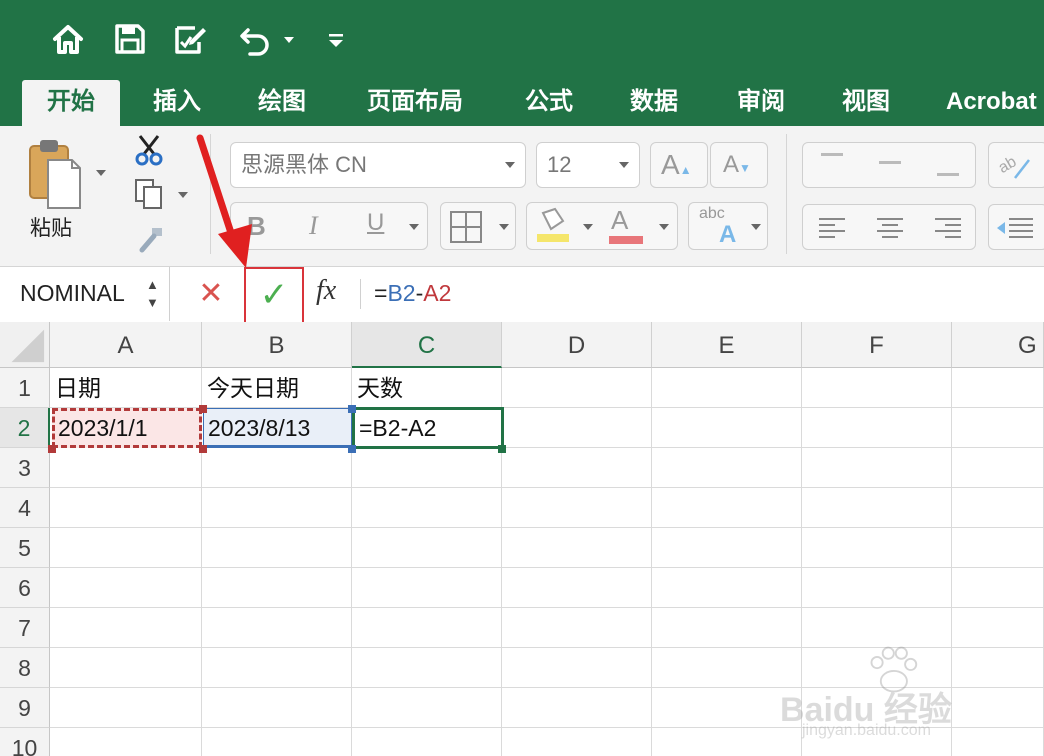 This screenshot has width=1044, height=756. What do you see at coordinates (588, 165) in the screenshot?
I see `font-size-select: 12` at bounding box center [588, 165].